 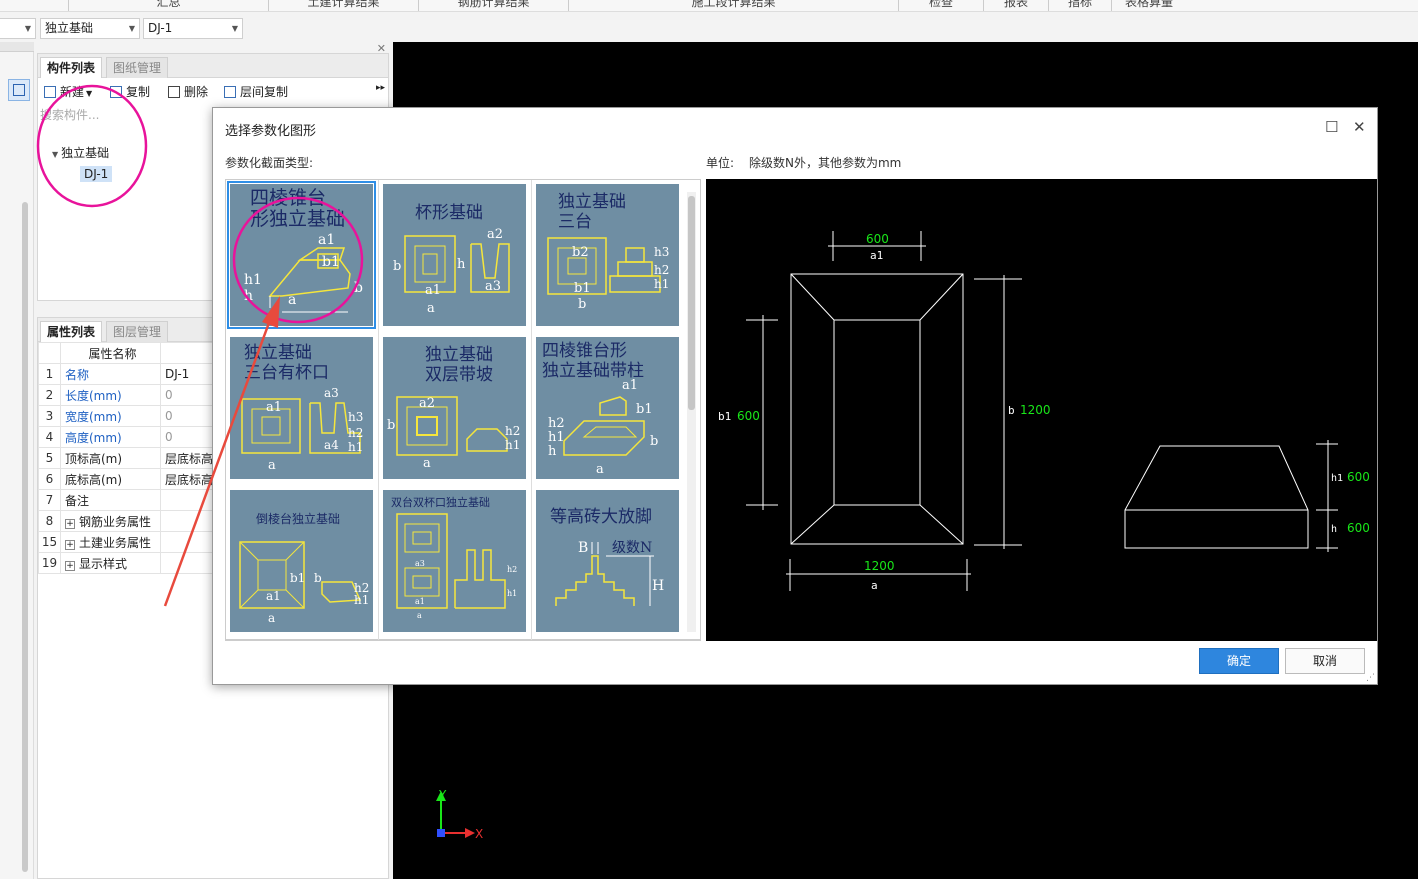 I want to click on table-row: 7 备注, so click(x=126, y=500).